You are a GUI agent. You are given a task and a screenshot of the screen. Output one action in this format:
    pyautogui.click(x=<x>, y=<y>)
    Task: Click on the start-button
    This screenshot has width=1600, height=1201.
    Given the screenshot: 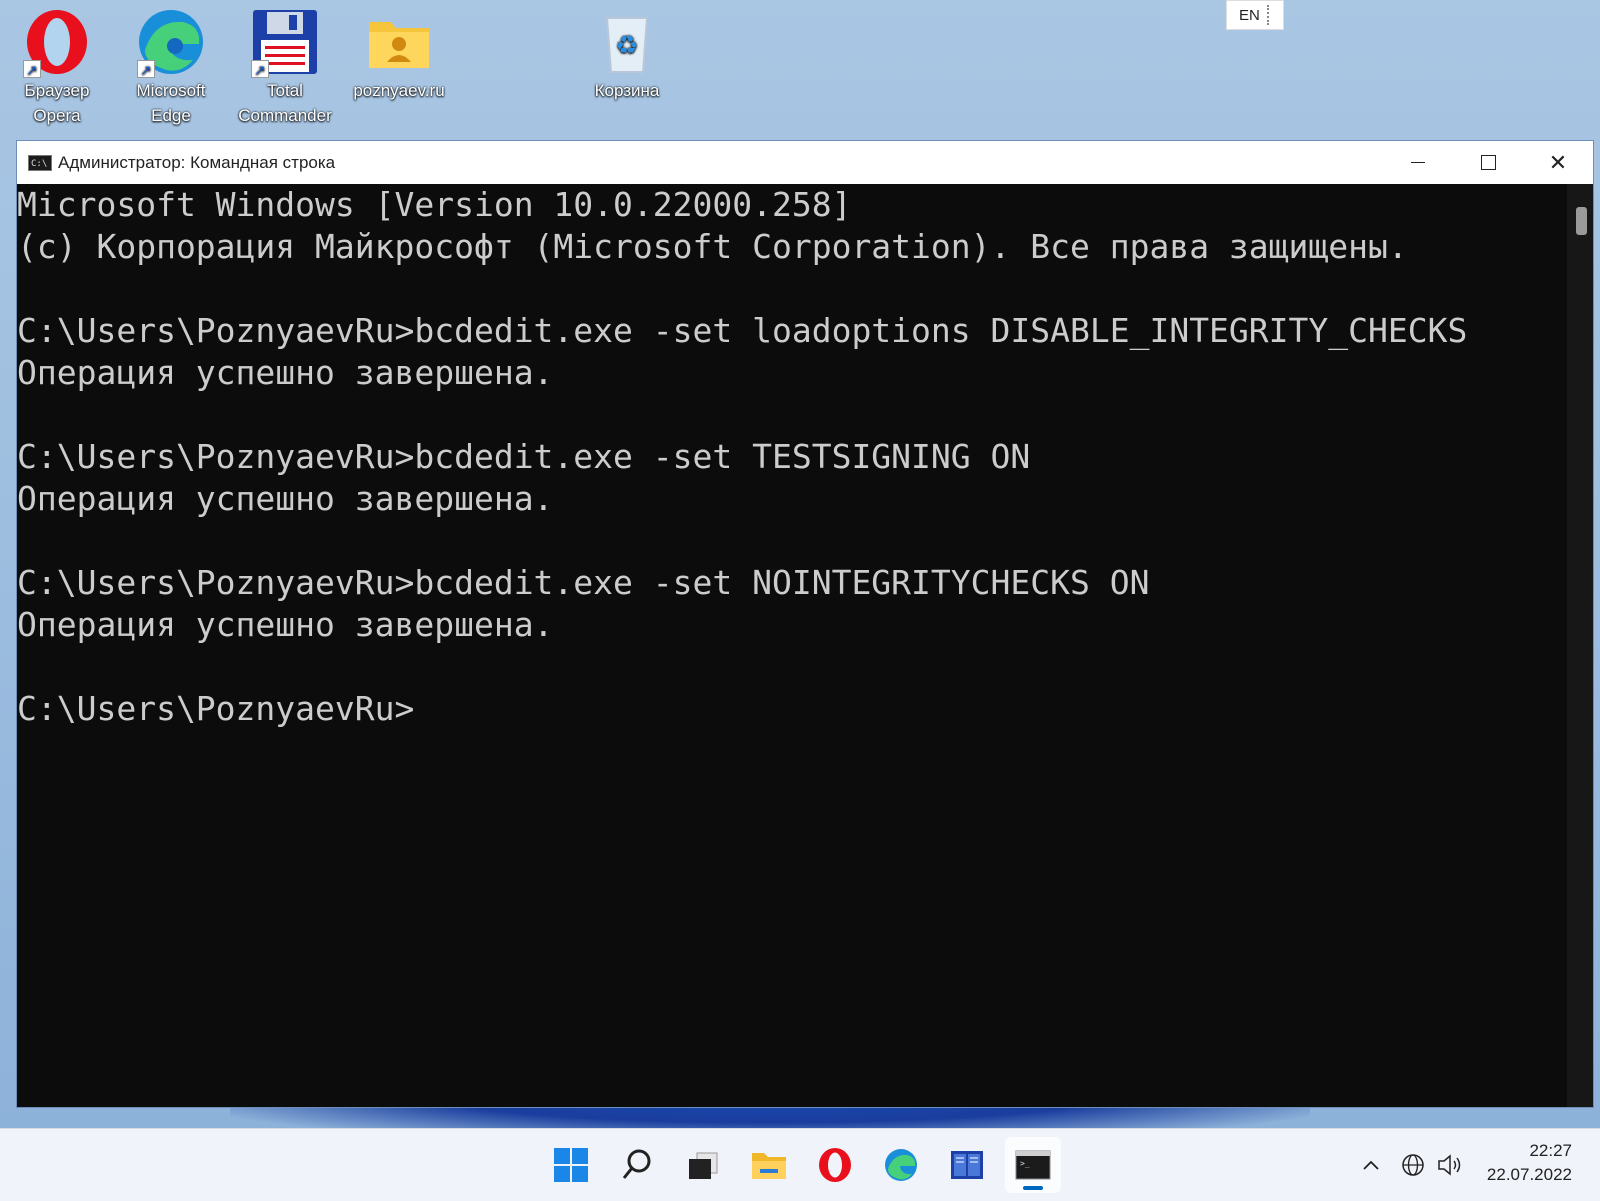 What is the action you would take?
    pyautogui.click(x=571, y=1165)
    